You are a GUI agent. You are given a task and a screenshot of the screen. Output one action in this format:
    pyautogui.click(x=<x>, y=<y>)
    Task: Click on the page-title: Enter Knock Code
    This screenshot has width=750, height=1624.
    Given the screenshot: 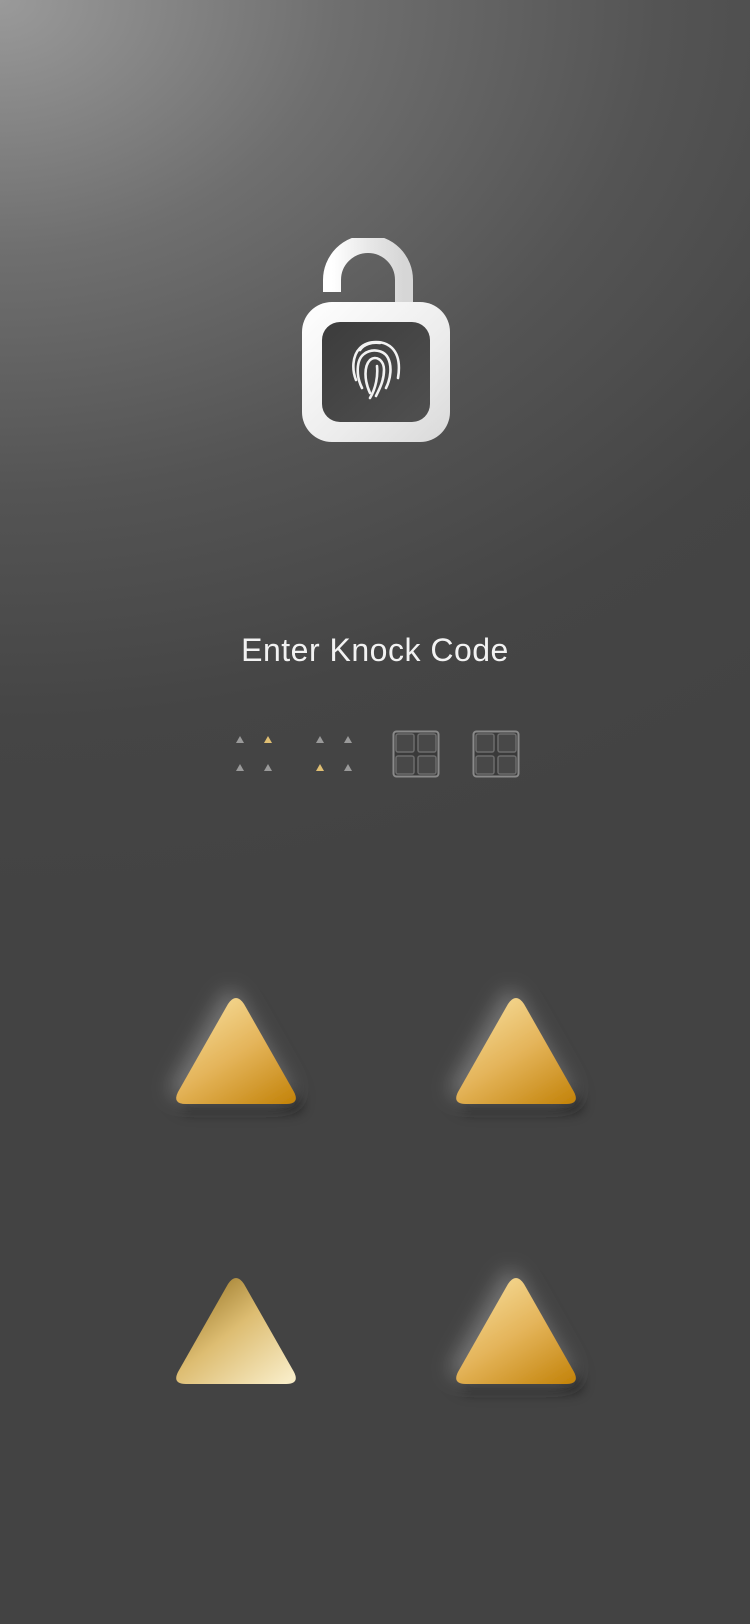 What is the action you would take?
    pyautogui.click(x=375, y=650)
    